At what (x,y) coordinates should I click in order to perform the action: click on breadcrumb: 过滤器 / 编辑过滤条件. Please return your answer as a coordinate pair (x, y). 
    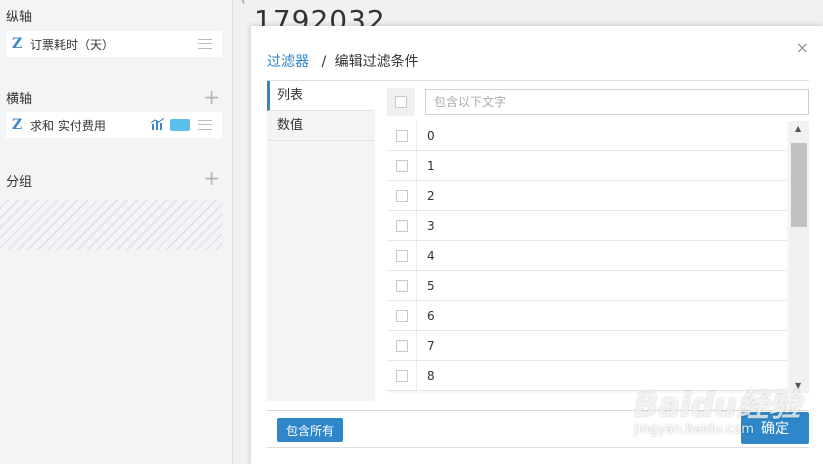
    Looking at the image, I should click on (343, 61).